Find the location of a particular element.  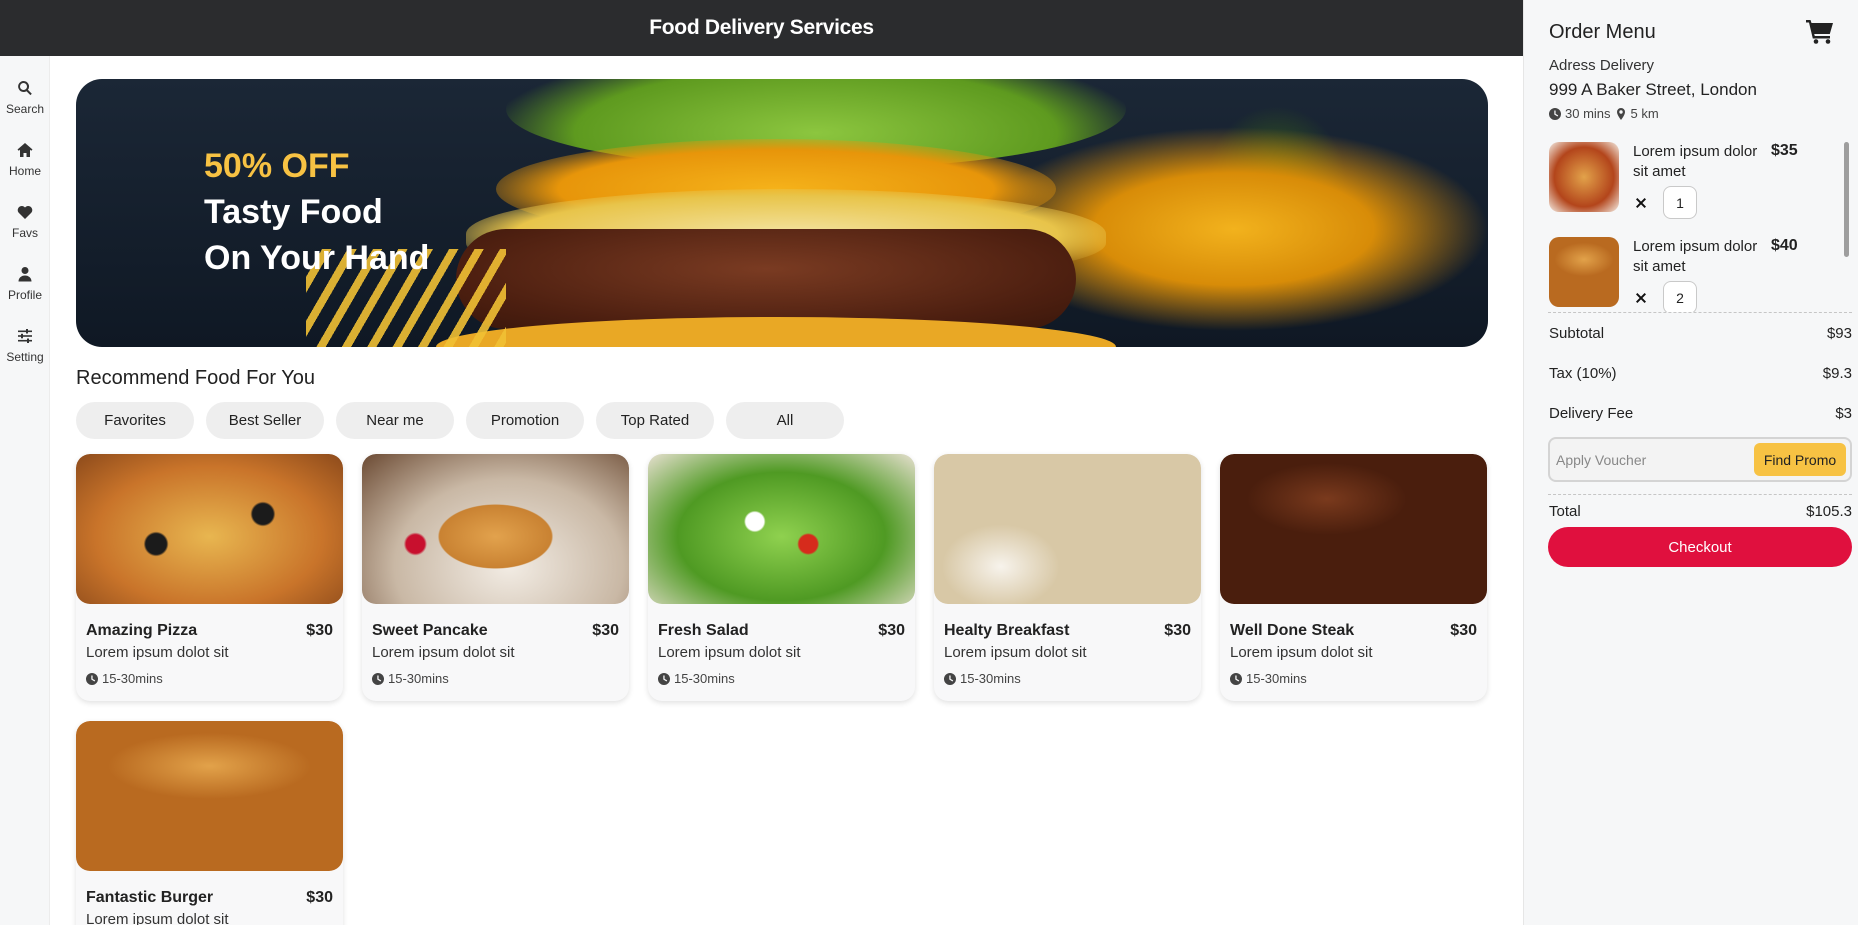

food-image-burger is located at coordinates (209, 796).